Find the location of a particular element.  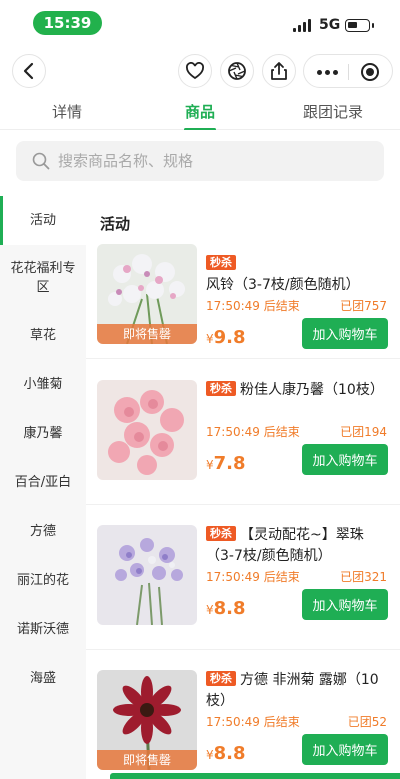

aperture-button is located at coordinates (237, 71).